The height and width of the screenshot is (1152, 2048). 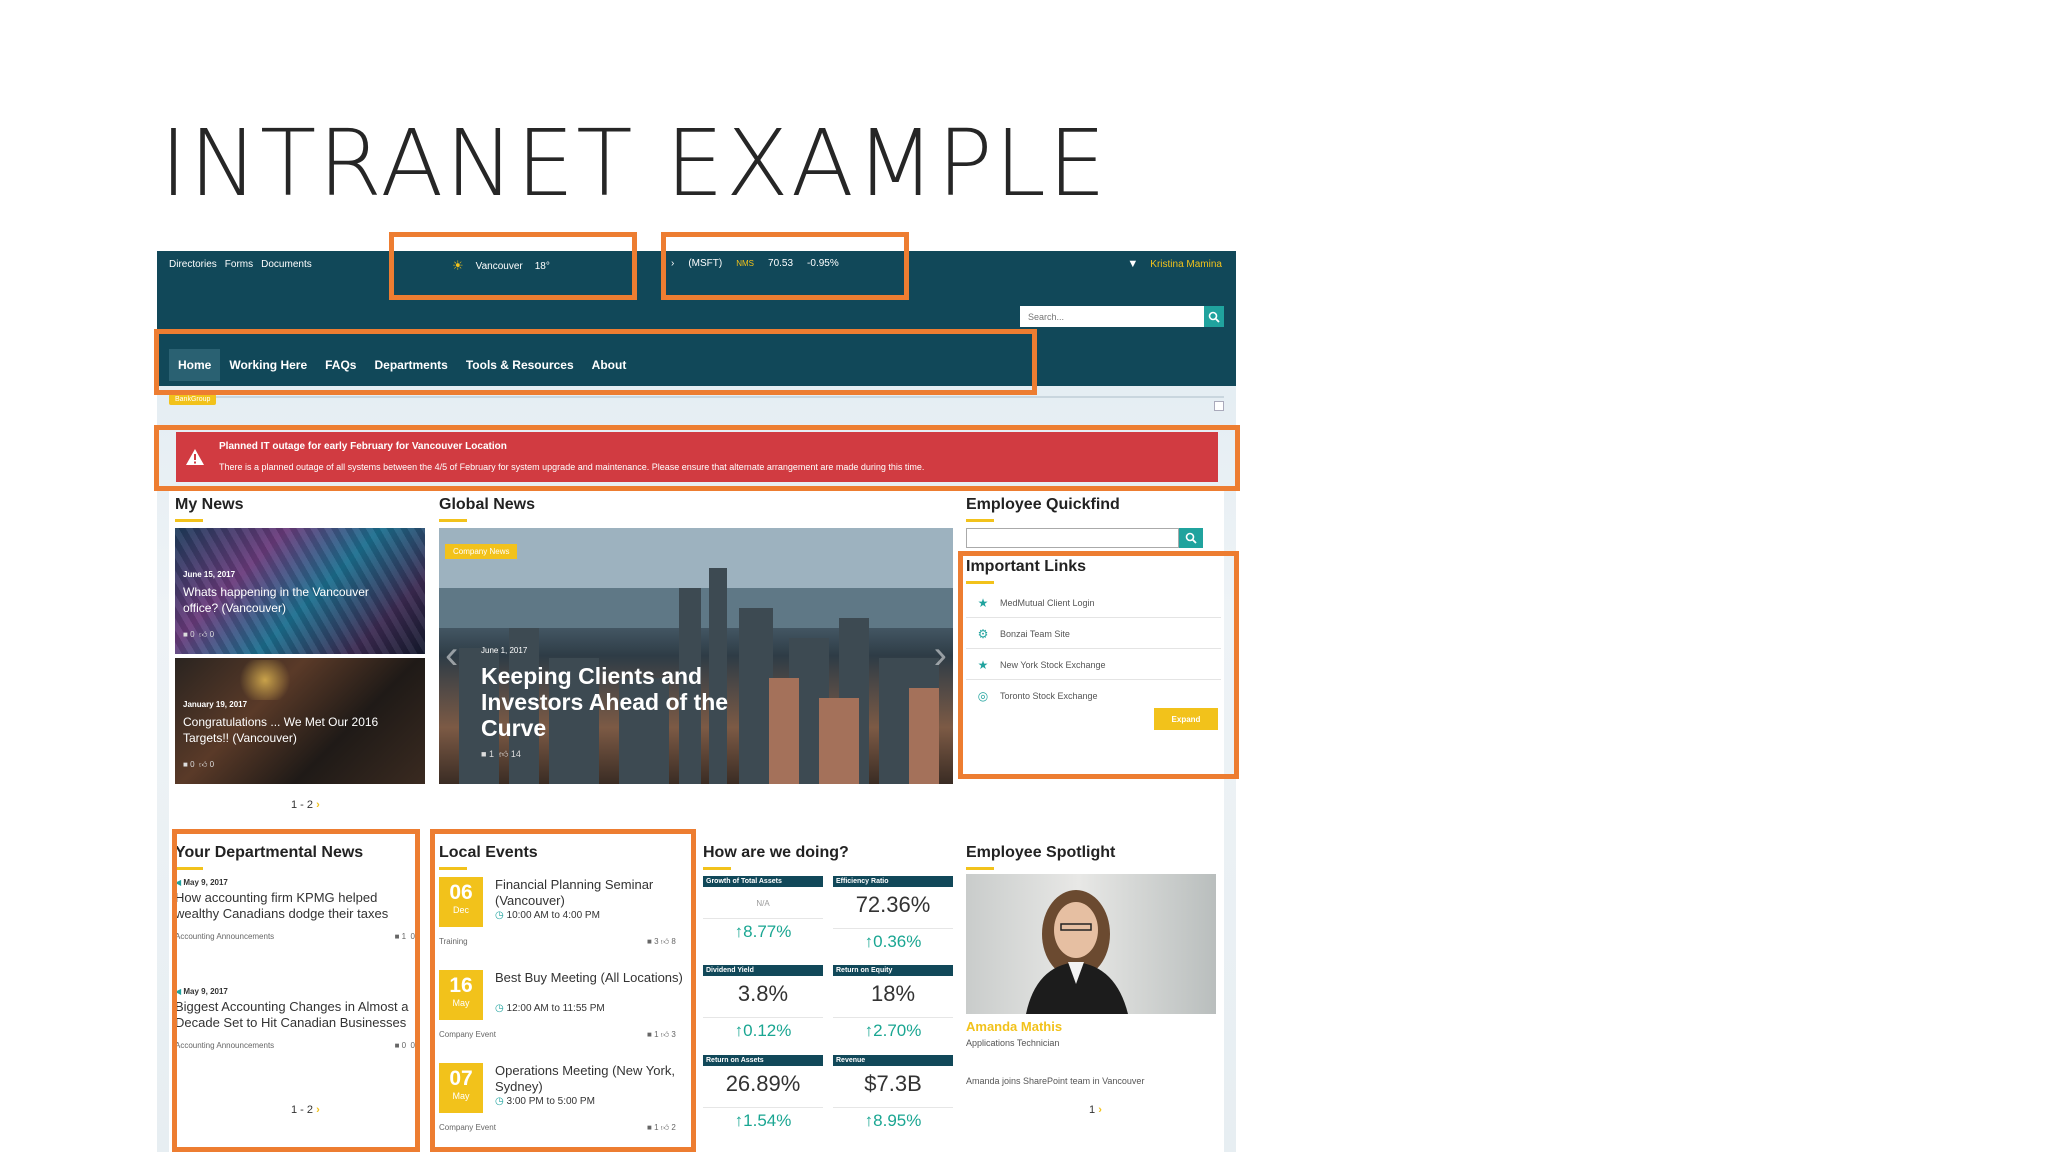 I want to click on nav-about: About, so click(x=609, y=365).